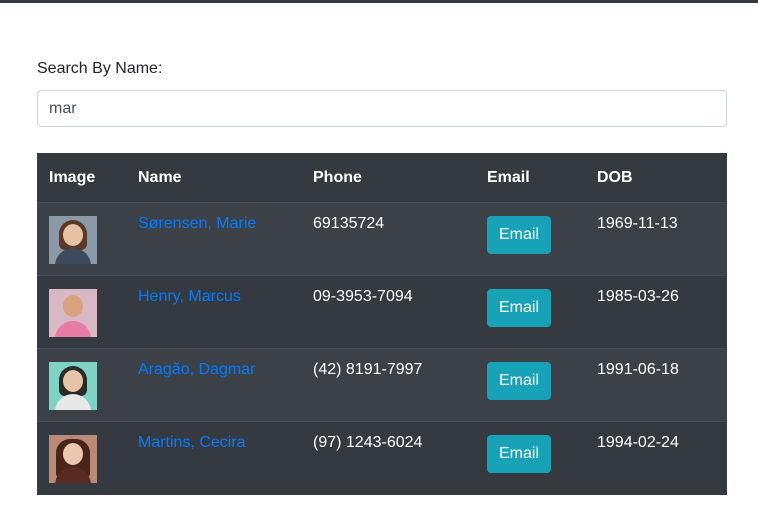 Image resolution: width=758 pixels, height=516 pixels. Describe the element at coordinates (189, 296) in the screenshot. I see `name-link: Henry, Marcus` at that location.